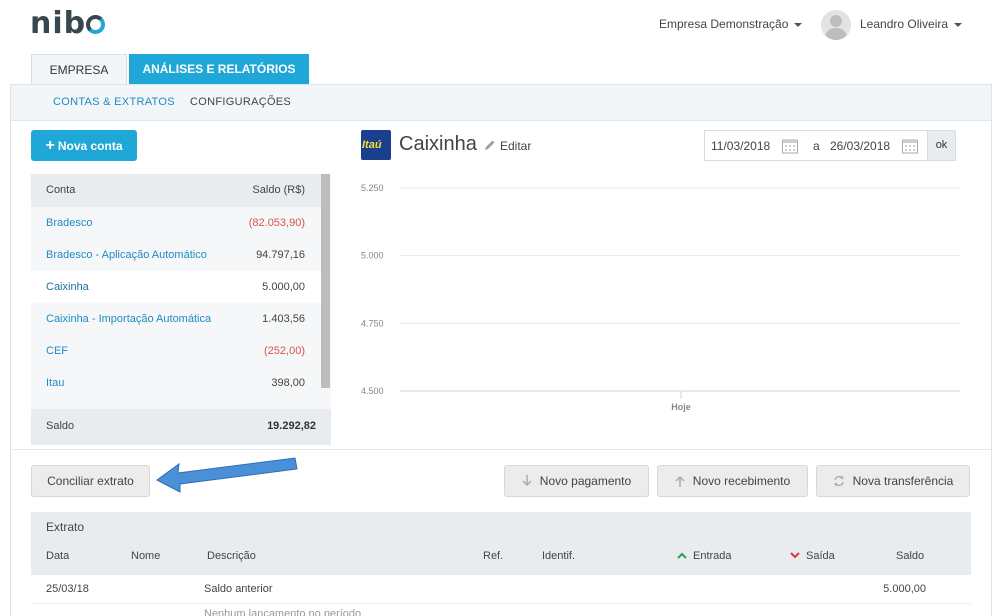 The image size is (1001, 616). What do you see at coordinates (493, 556) in the screenshot?
I see `col-ref: Ref.` at bounding box center [493, 556].